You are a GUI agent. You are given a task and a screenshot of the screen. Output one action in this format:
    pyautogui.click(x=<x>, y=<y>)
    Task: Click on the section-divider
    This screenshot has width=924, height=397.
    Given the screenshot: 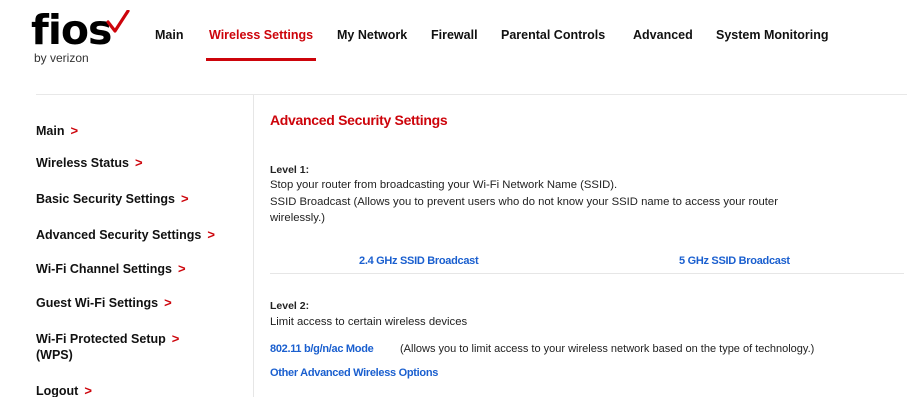 What is the action you would take?
    pyautogui.click(x=587, y=273)
    